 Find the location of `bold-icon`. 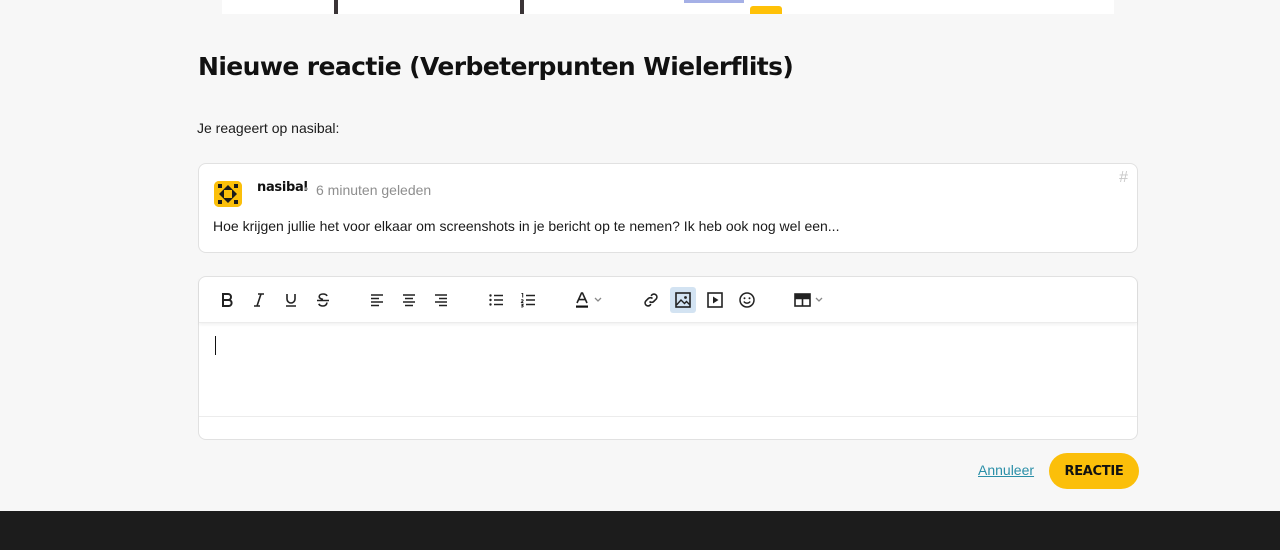

bold-icon is located at coordinates (227, 300).